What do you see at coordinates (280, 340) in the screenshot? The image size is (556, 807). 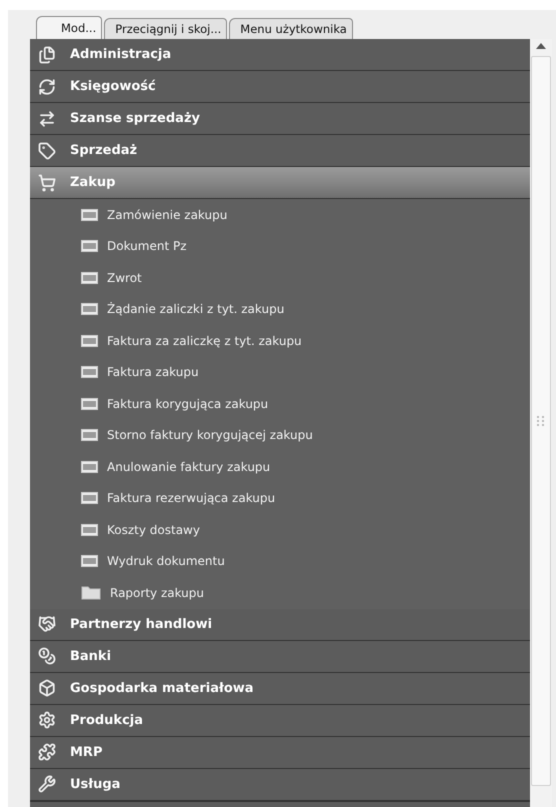 I see `menu-item: Faktura za zaliczkę z tyt. zakupu` at bounding box center [280, 340].